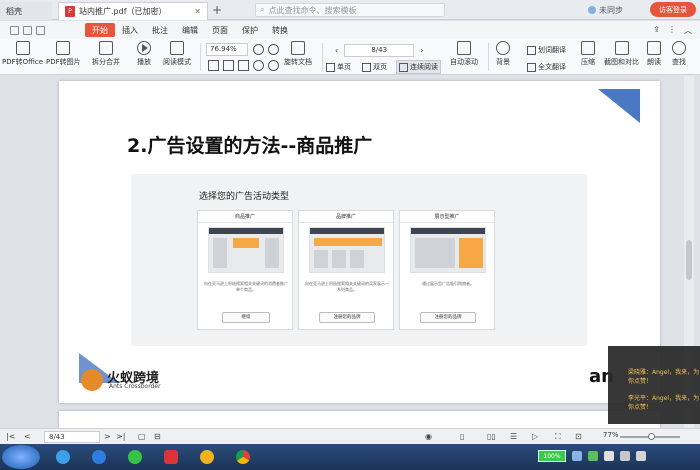 The height and width of the screenshot is (470, 700). I want to click on zoom-in-icon, so click(258, 49).